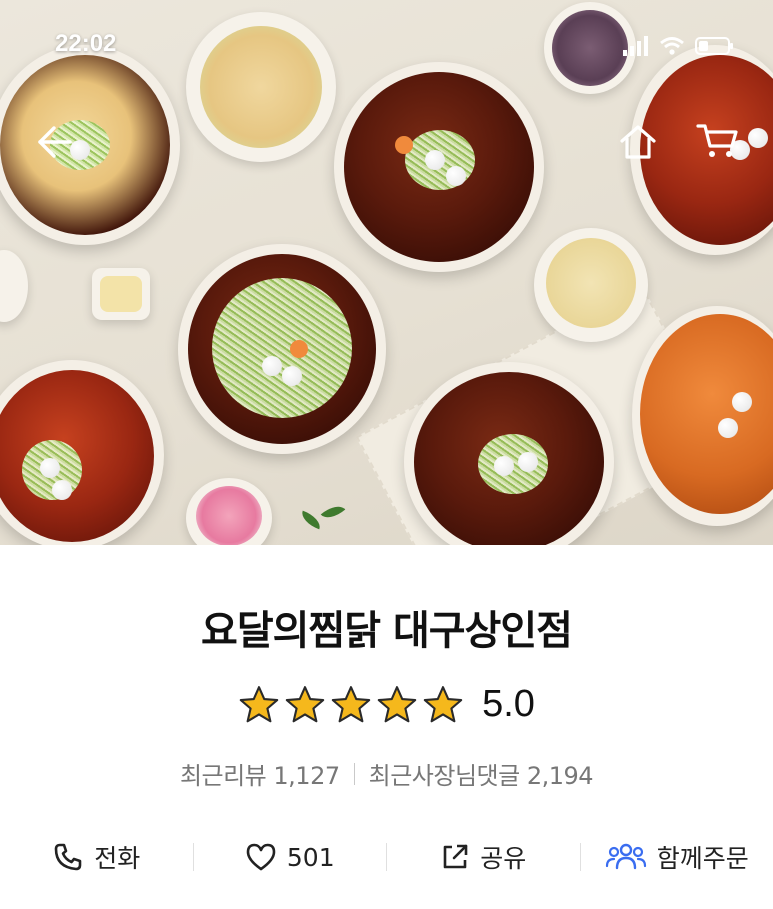 The image size is (773, 909). What do you see at coordinates (591, 283) in the screenshot?
I see `sauce-fill` at bounding box center [591, 283].